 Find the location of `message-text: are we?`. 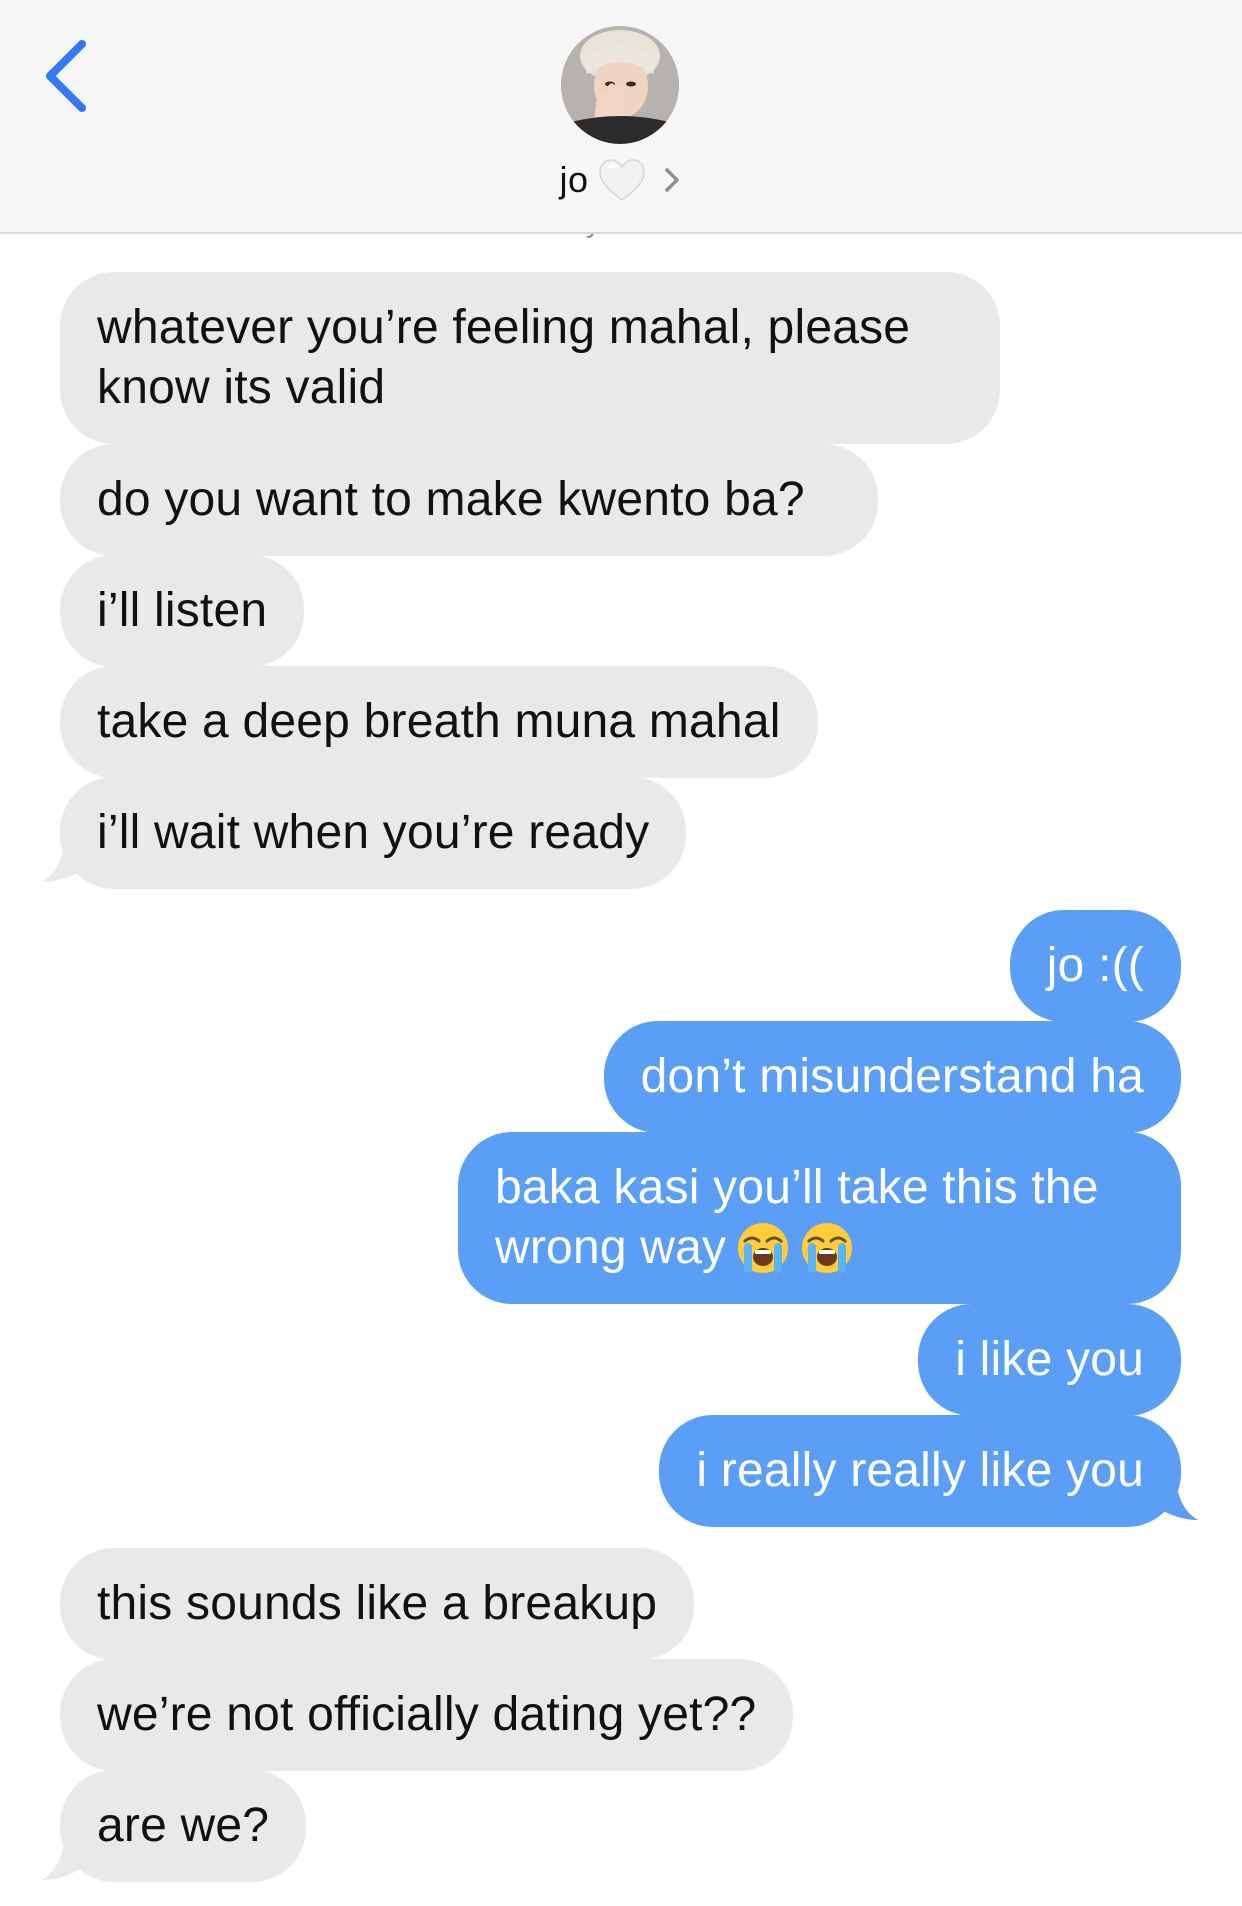

message-text: are we? is located at coordinates (183, 1825).